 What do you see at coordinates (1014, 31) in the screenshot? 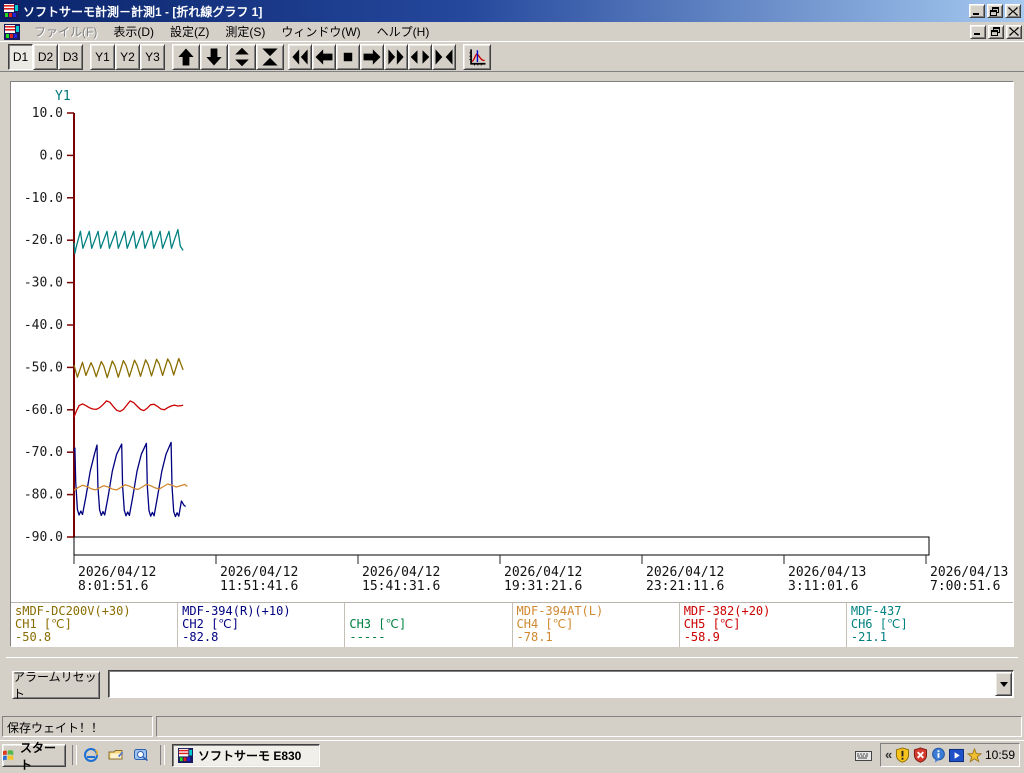
I see `child-close-button` at bounding box center [1014, 31].